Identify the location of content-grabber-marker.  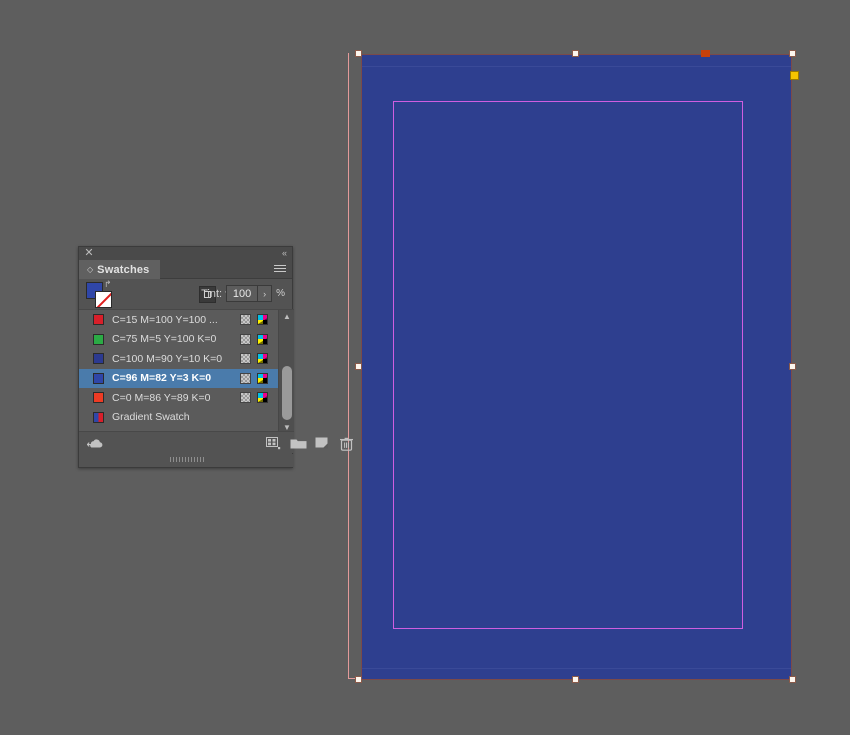
(705, 53).